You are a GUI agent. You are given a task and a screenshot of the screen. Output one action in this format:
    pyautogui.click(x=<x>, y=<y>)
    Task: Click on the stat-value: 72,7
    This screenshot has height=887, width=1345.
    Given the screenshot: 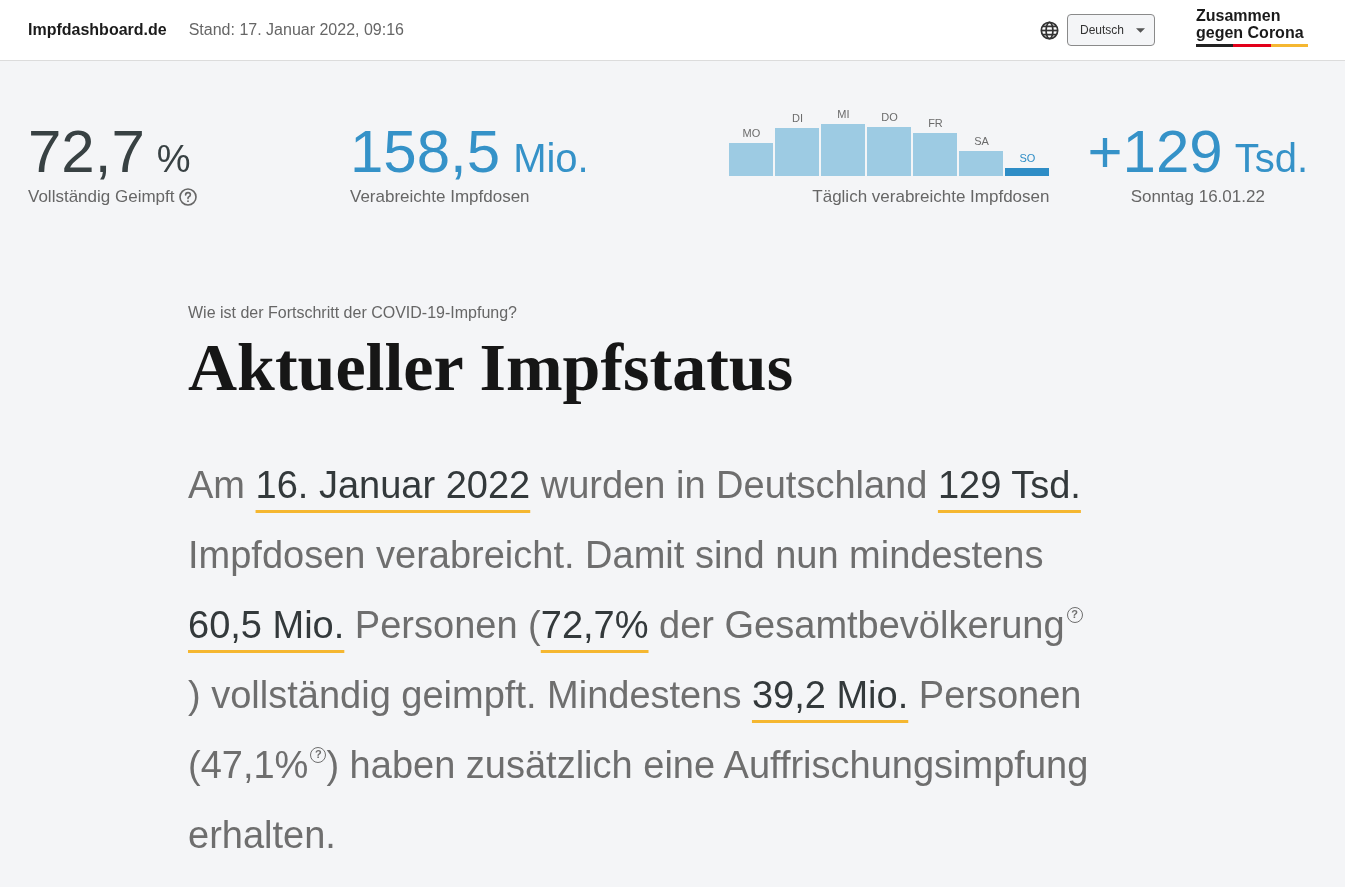 What is the action you would take?
    pyautogui.click(x=86, y=152)
    